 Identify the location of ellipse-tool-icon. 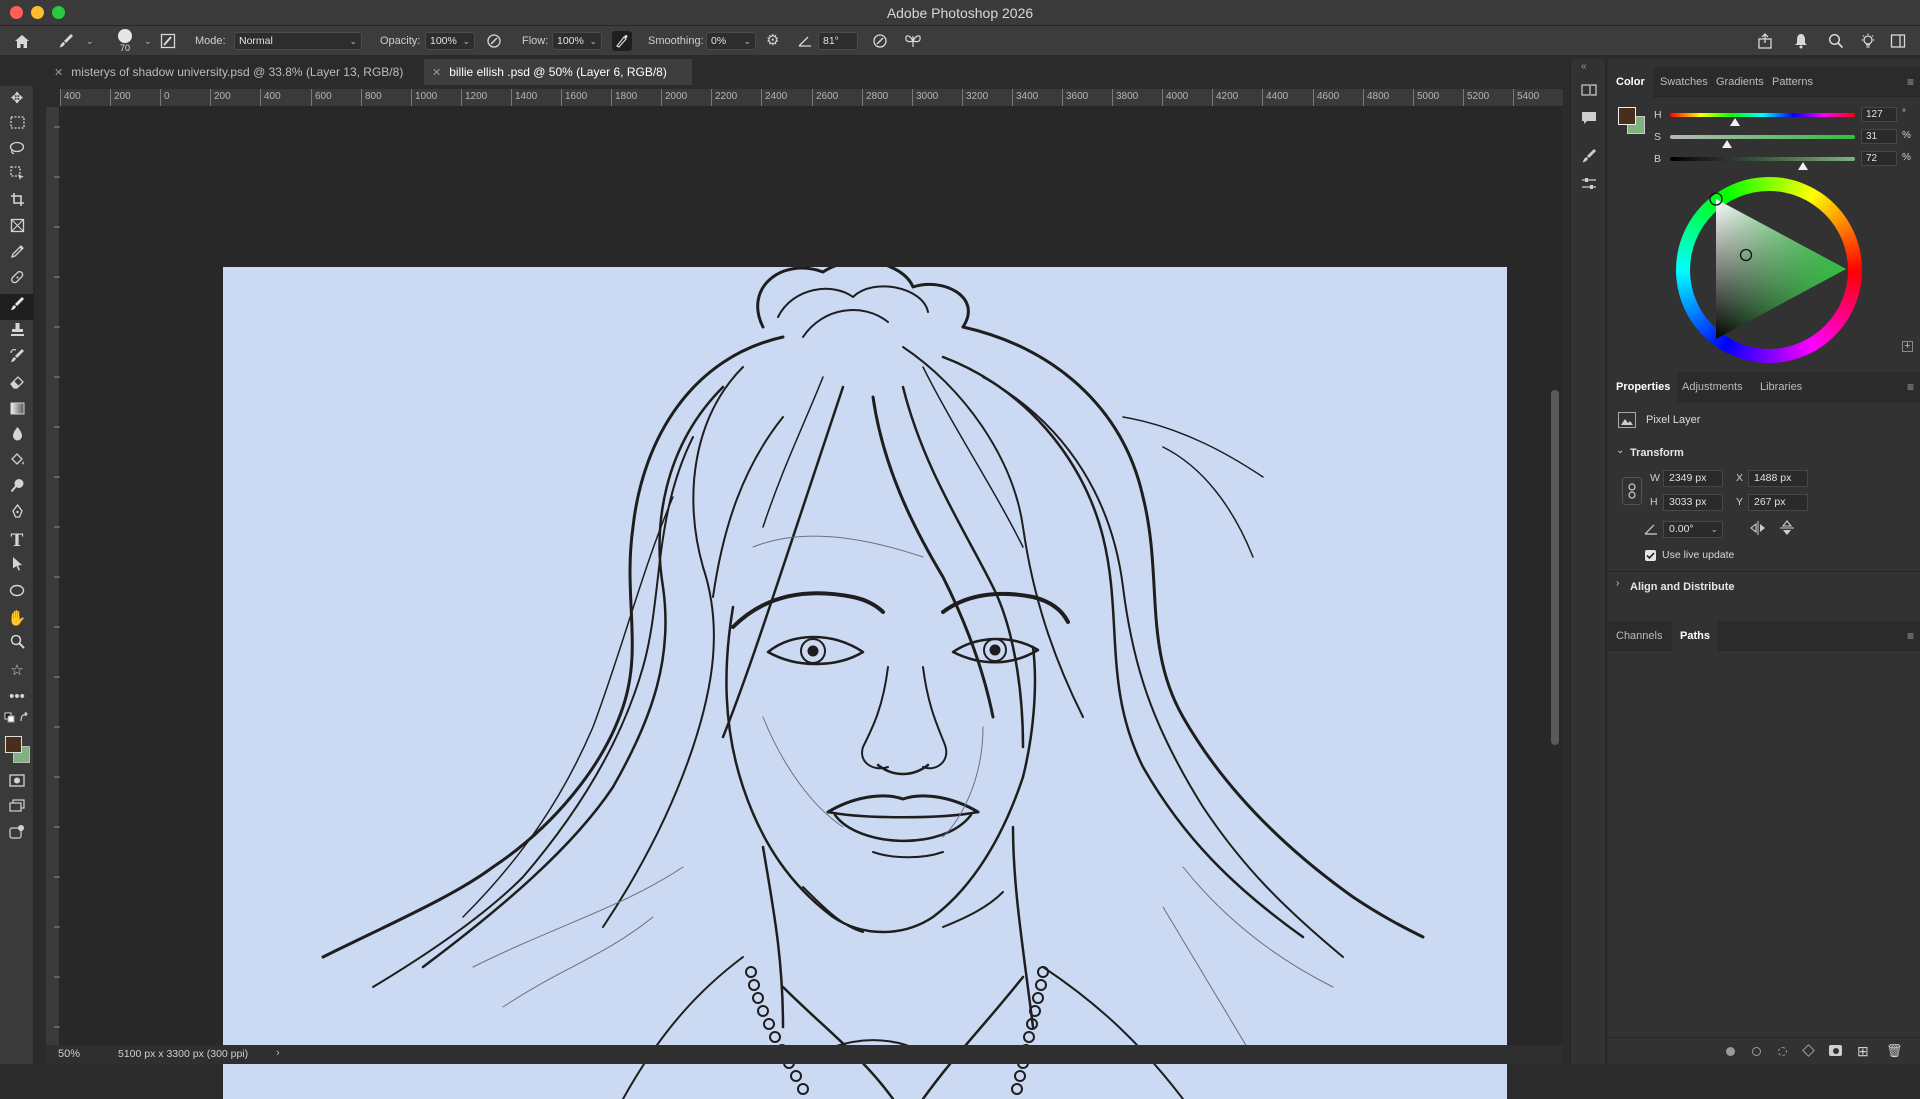
(17, 593).